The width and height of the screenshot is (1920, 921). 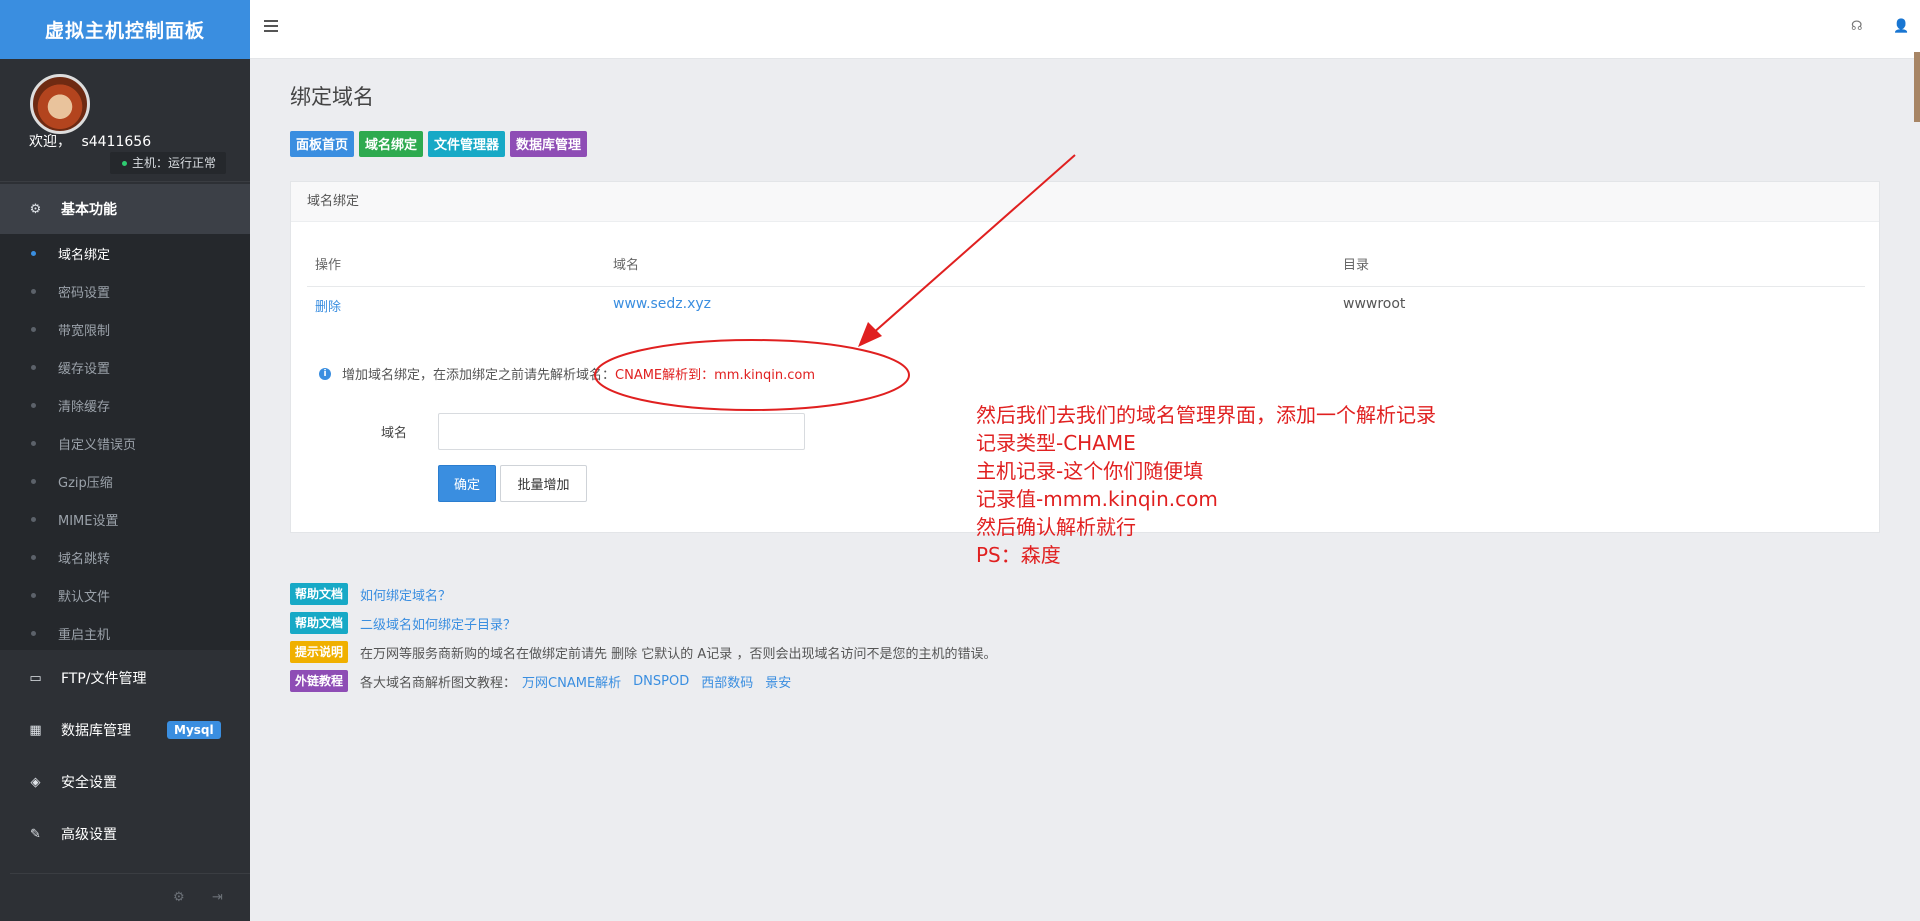 What do you see at coordinates (325, 373) in the screenshot?
I see `info-icon: i` at bounding box center [325, 373].